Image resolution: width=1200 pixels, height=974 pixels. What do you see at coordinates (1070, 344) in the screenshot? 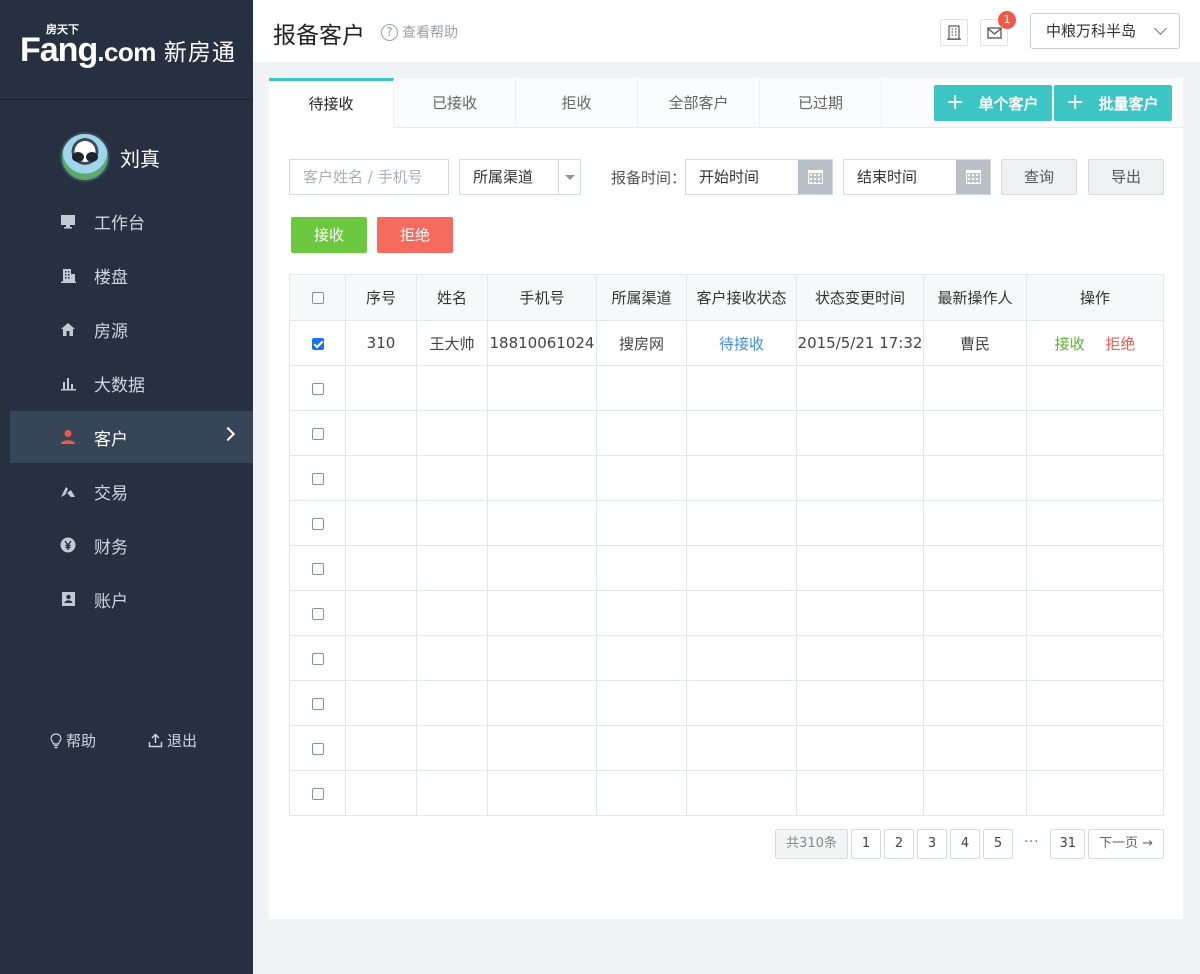
I see `row-accept-link: 接收` at bounding box center [1070, 344].